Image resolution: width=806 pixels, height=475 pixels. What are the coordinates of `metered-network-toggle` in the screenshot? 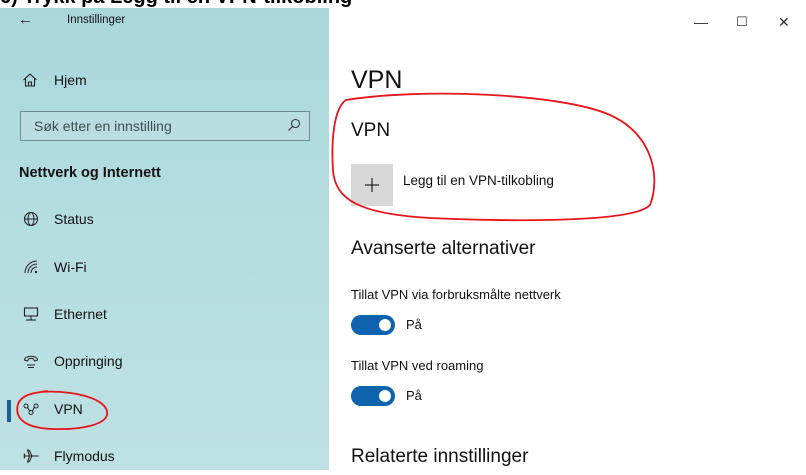 It's located at (373, 325).